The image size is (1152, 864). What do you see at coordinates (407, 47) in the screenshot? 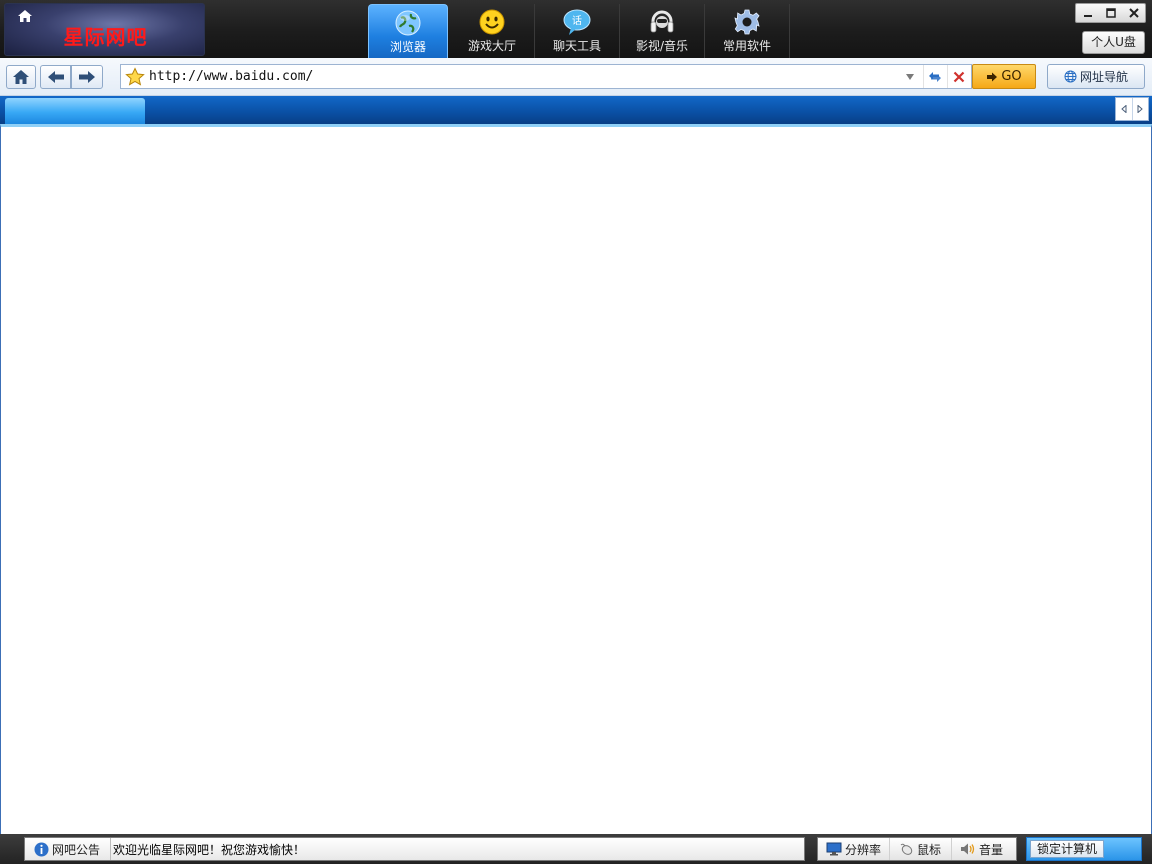
I see `tab-label: 浏览器` at bounding box center [407, 47].